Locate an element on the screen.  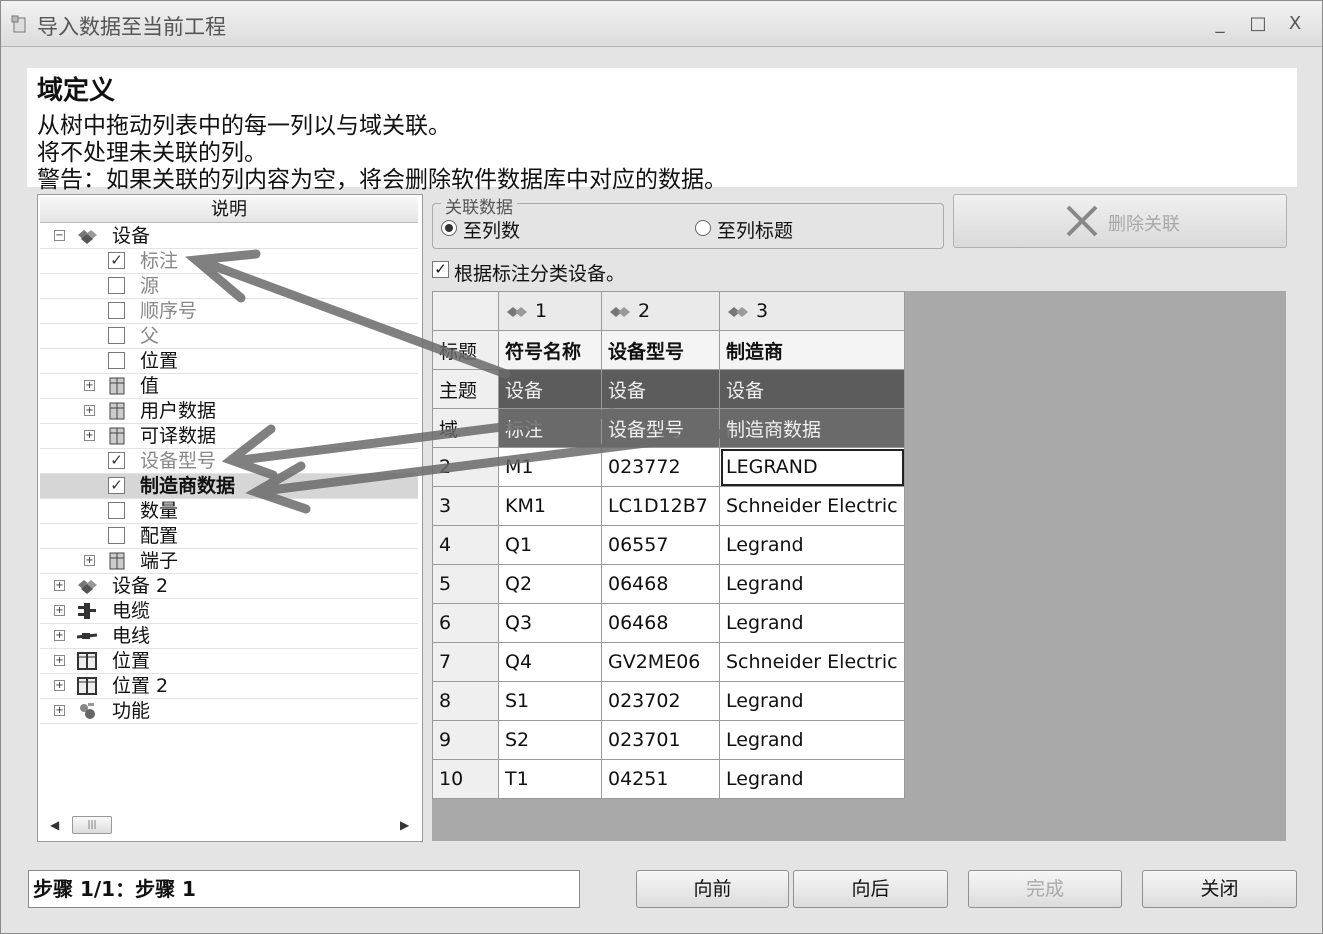
tree-node-location: + 位置 is located at coordinates (229, 661).